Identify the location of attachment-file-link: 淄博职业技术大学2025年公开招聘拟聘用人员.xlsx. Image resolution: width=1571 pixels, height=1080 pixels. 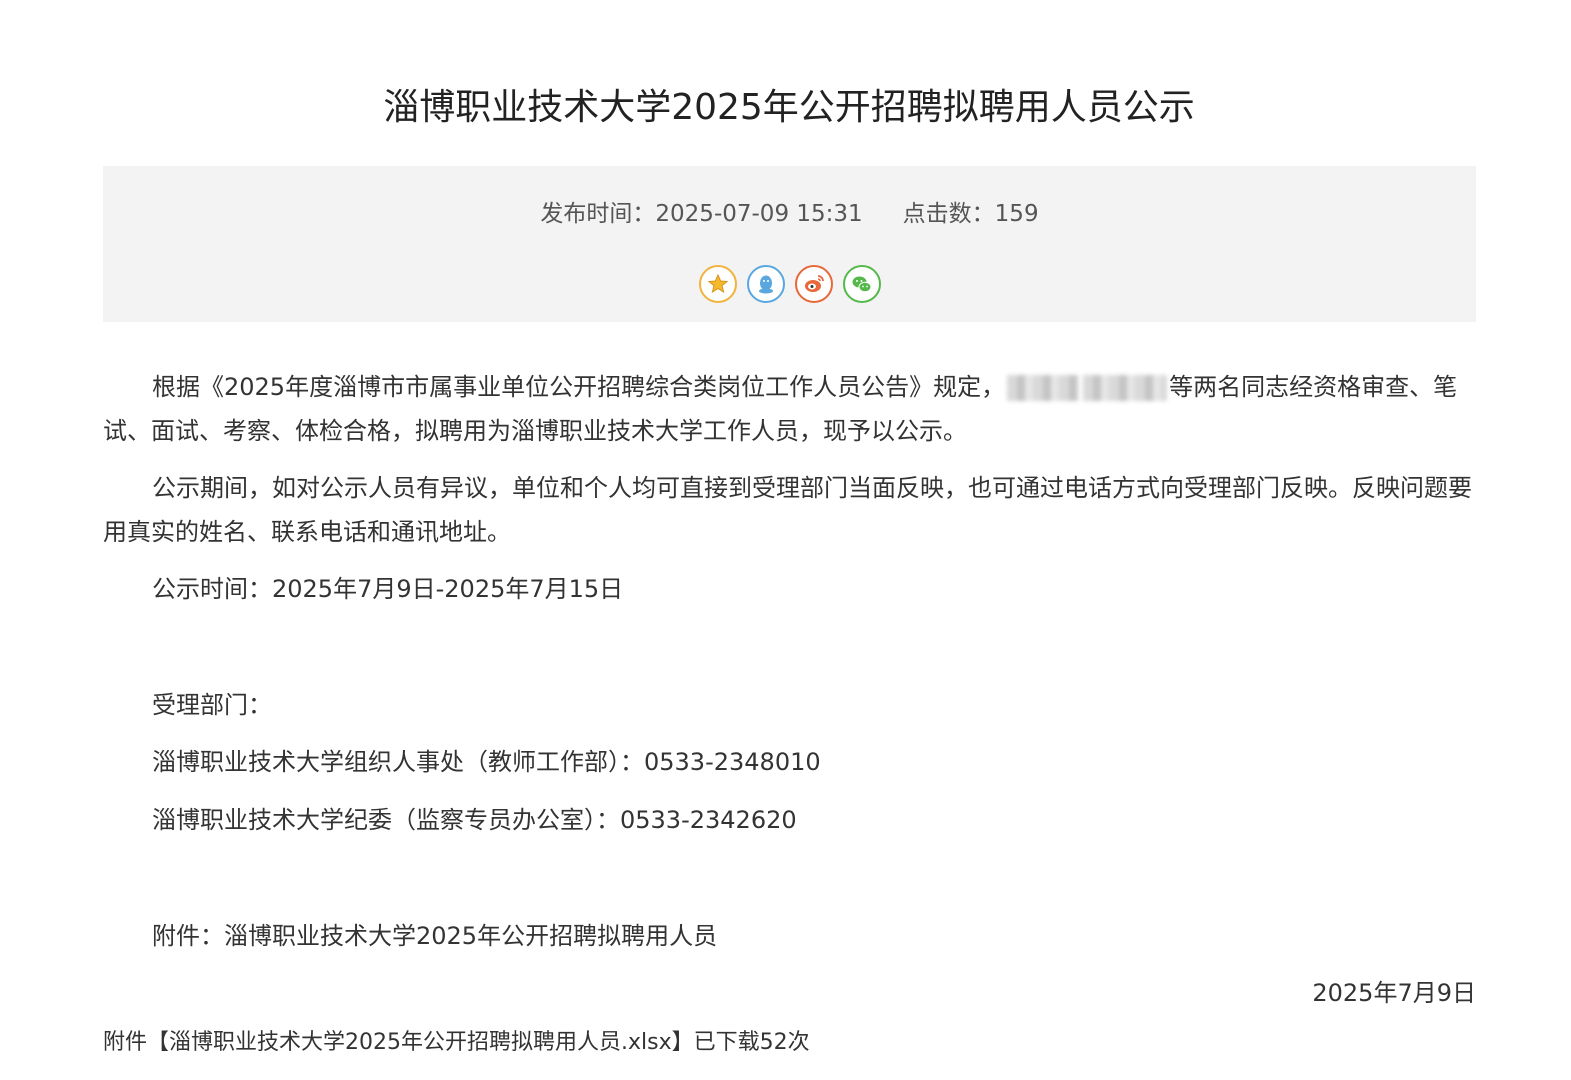
(420, 1042).